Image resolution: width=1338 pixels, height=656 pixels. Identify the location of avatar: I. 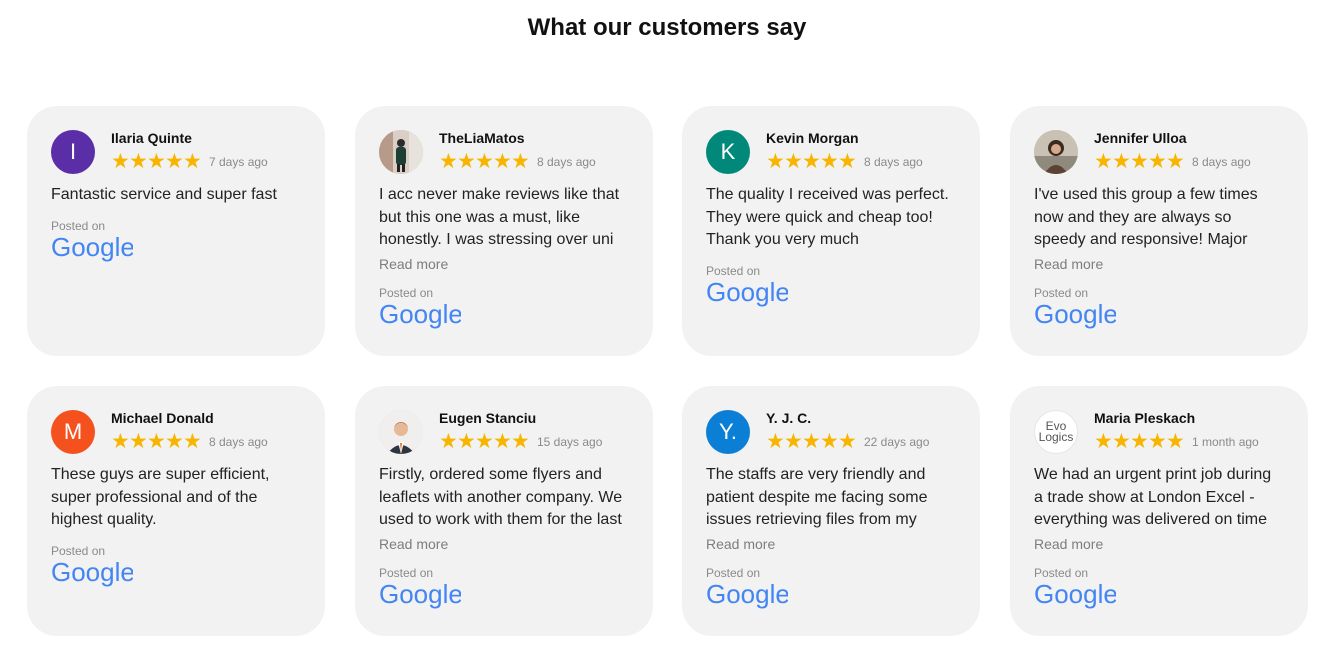
(73, 152).